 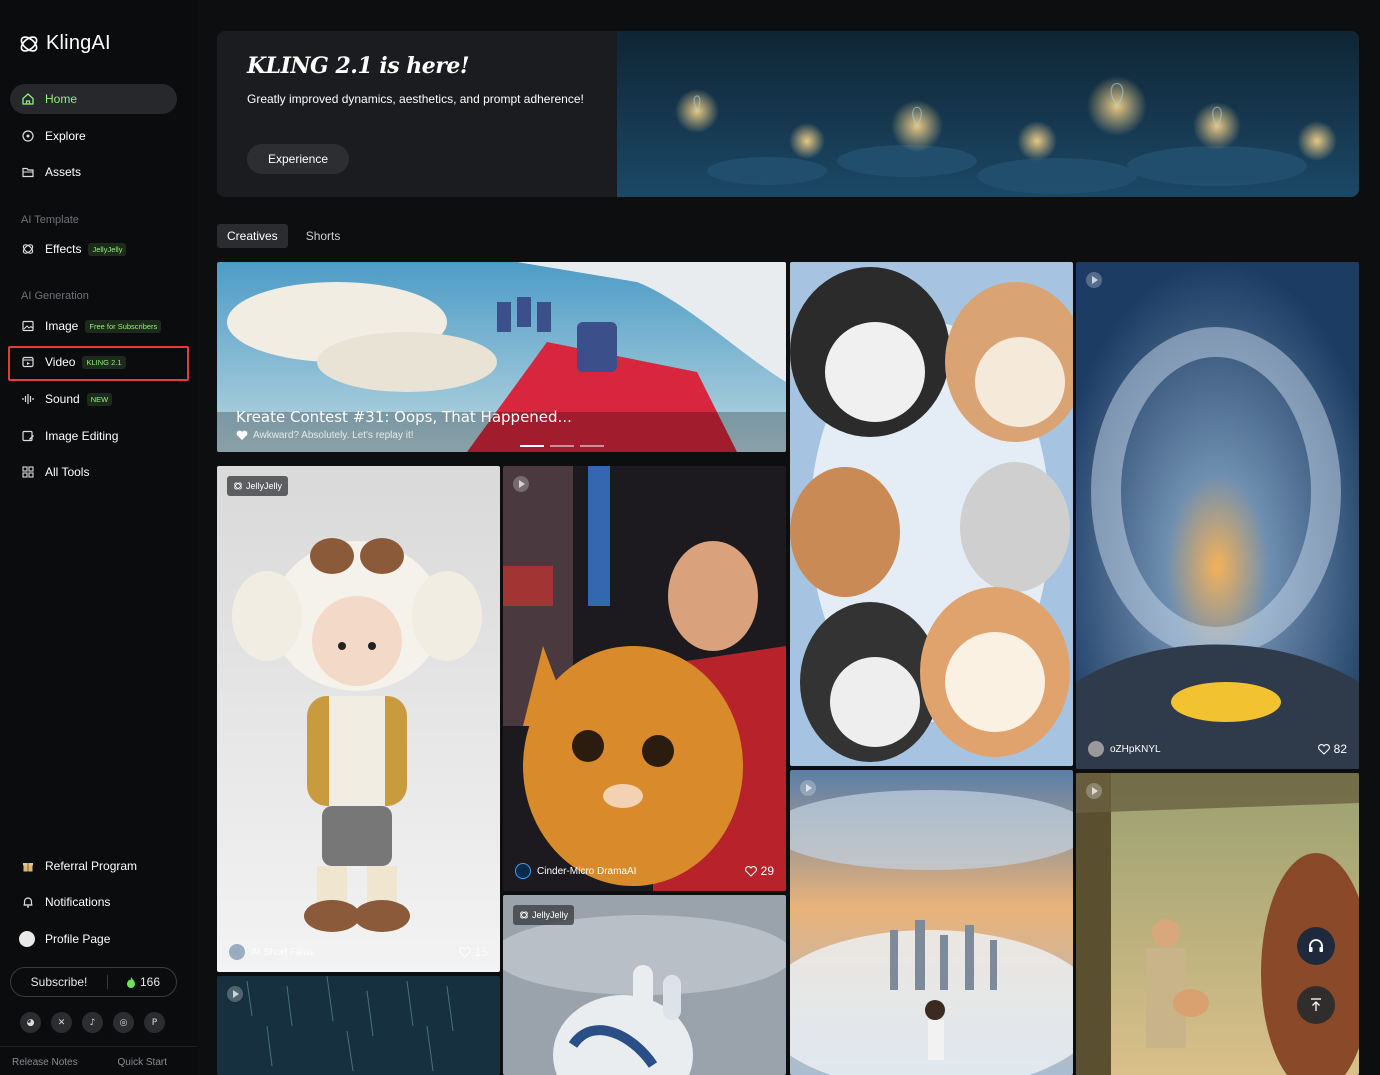 I want to click on bell-icon, so click(x=28, y=902).